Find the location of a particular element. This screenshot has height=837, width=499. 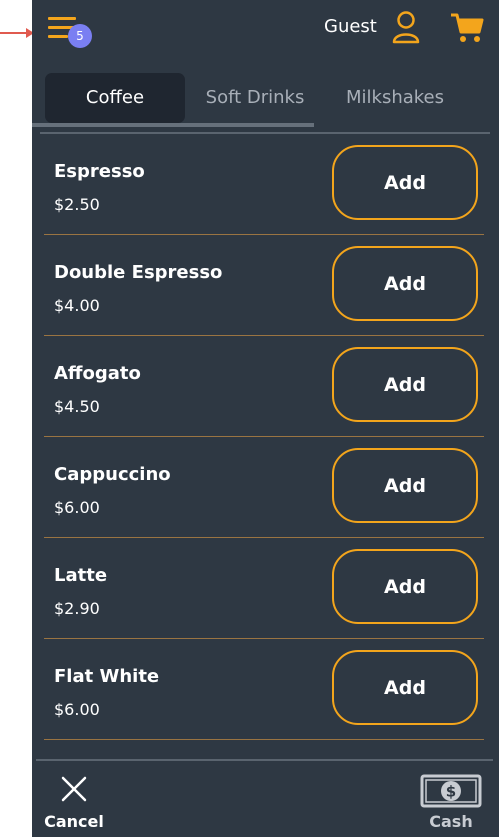

list-item: Cappuccino $6.00 Add is located at coordinates (264, 487).